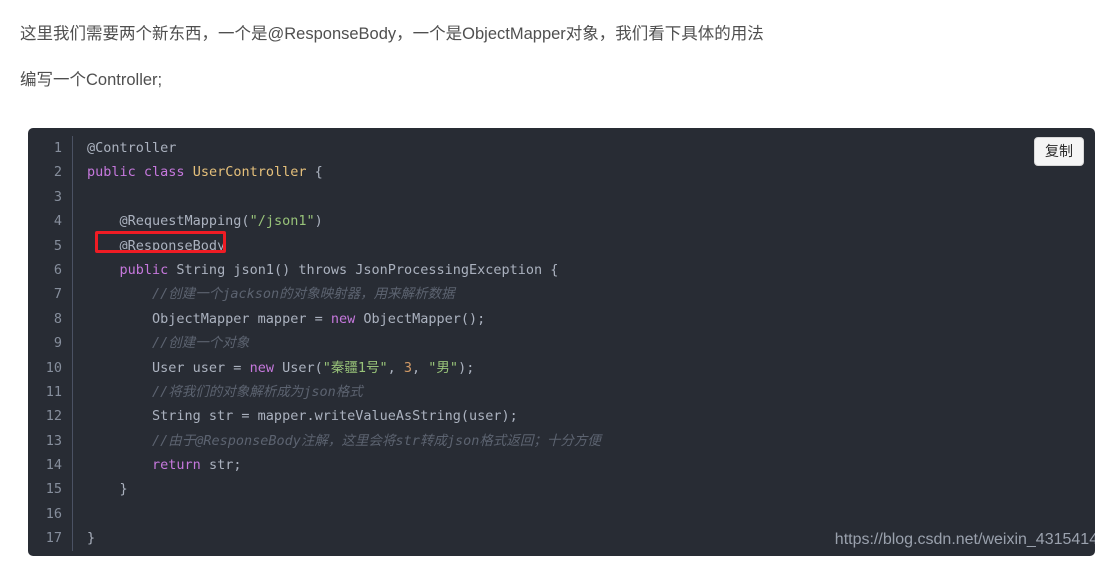 The image size is (1115, 574). What do you see at coordinates (176, 465) in the screenshot?
I see `code-token: return` at bounding box center [176, 465].